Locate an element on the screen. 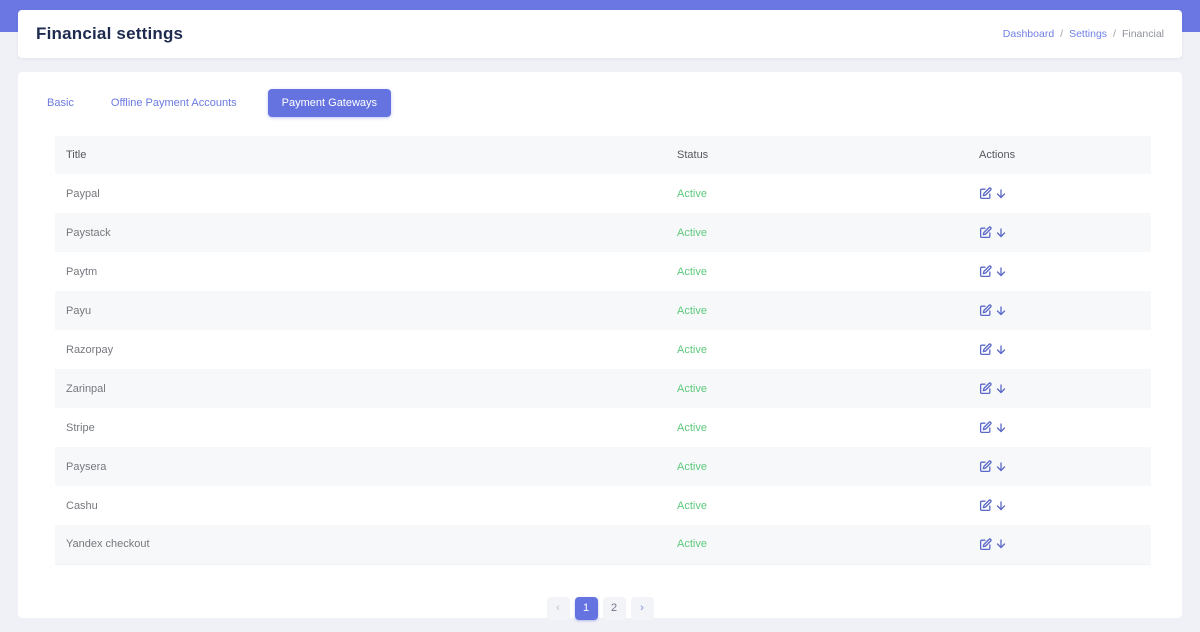 Image resolution: width=1200 pixels, height=632 pixels. breadcrumb: Dashboard / Settings / Financial is located at coordinates (1083, 34).